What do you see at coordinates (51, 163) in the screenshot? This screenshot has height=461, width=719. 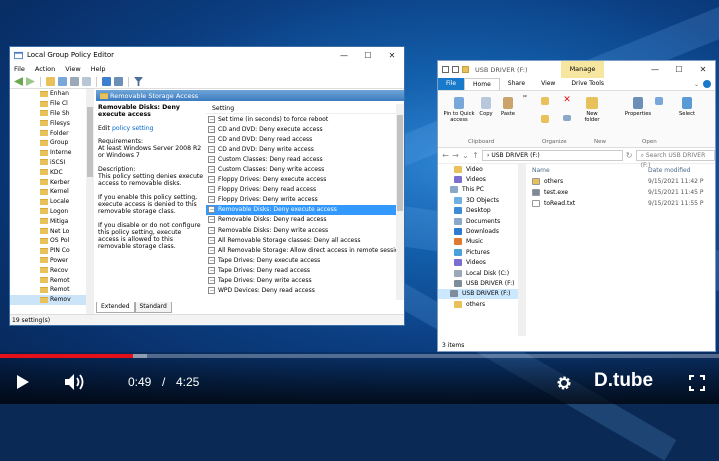 I see `tree-item: iSCSI` at bounding box center [51, 163].